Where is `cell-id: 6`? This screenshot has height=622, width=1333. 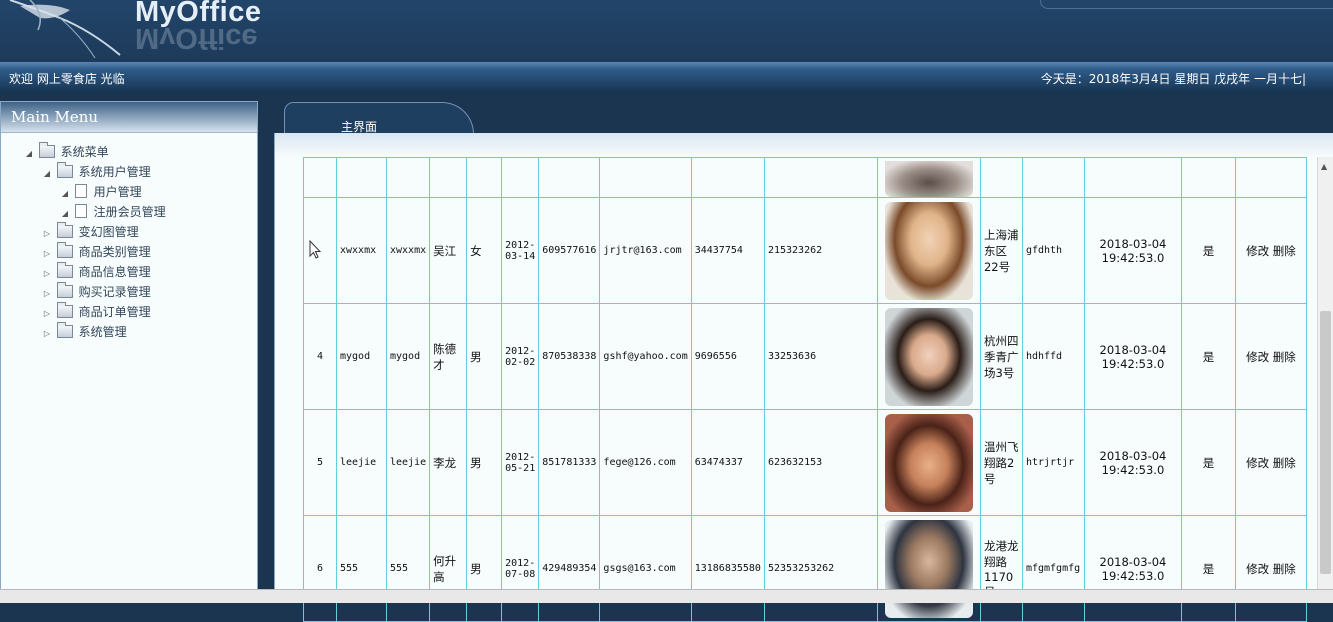 cell-id: 6 is located at coordinates (320, 568).